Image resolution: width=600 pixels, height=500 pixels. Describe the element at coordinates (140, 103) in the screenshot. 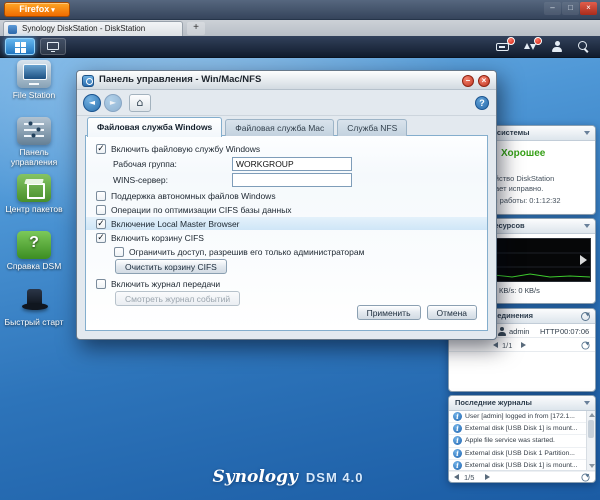

I see `home-button: ⌂` at that location.